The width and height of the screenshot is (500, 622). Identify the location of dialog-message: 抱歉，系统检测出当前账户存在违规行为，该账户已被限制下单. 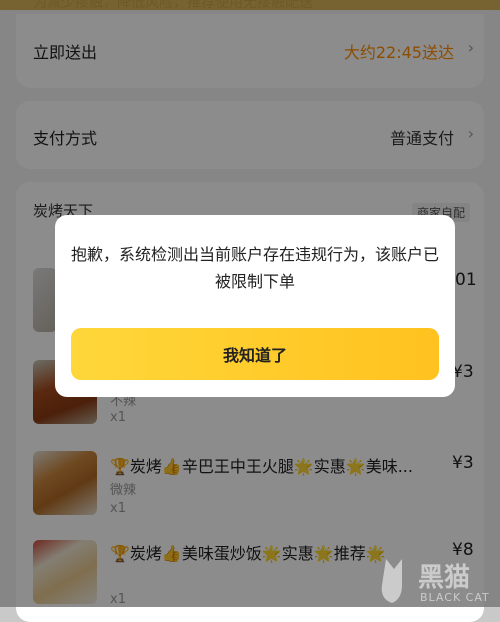
(254, 268).